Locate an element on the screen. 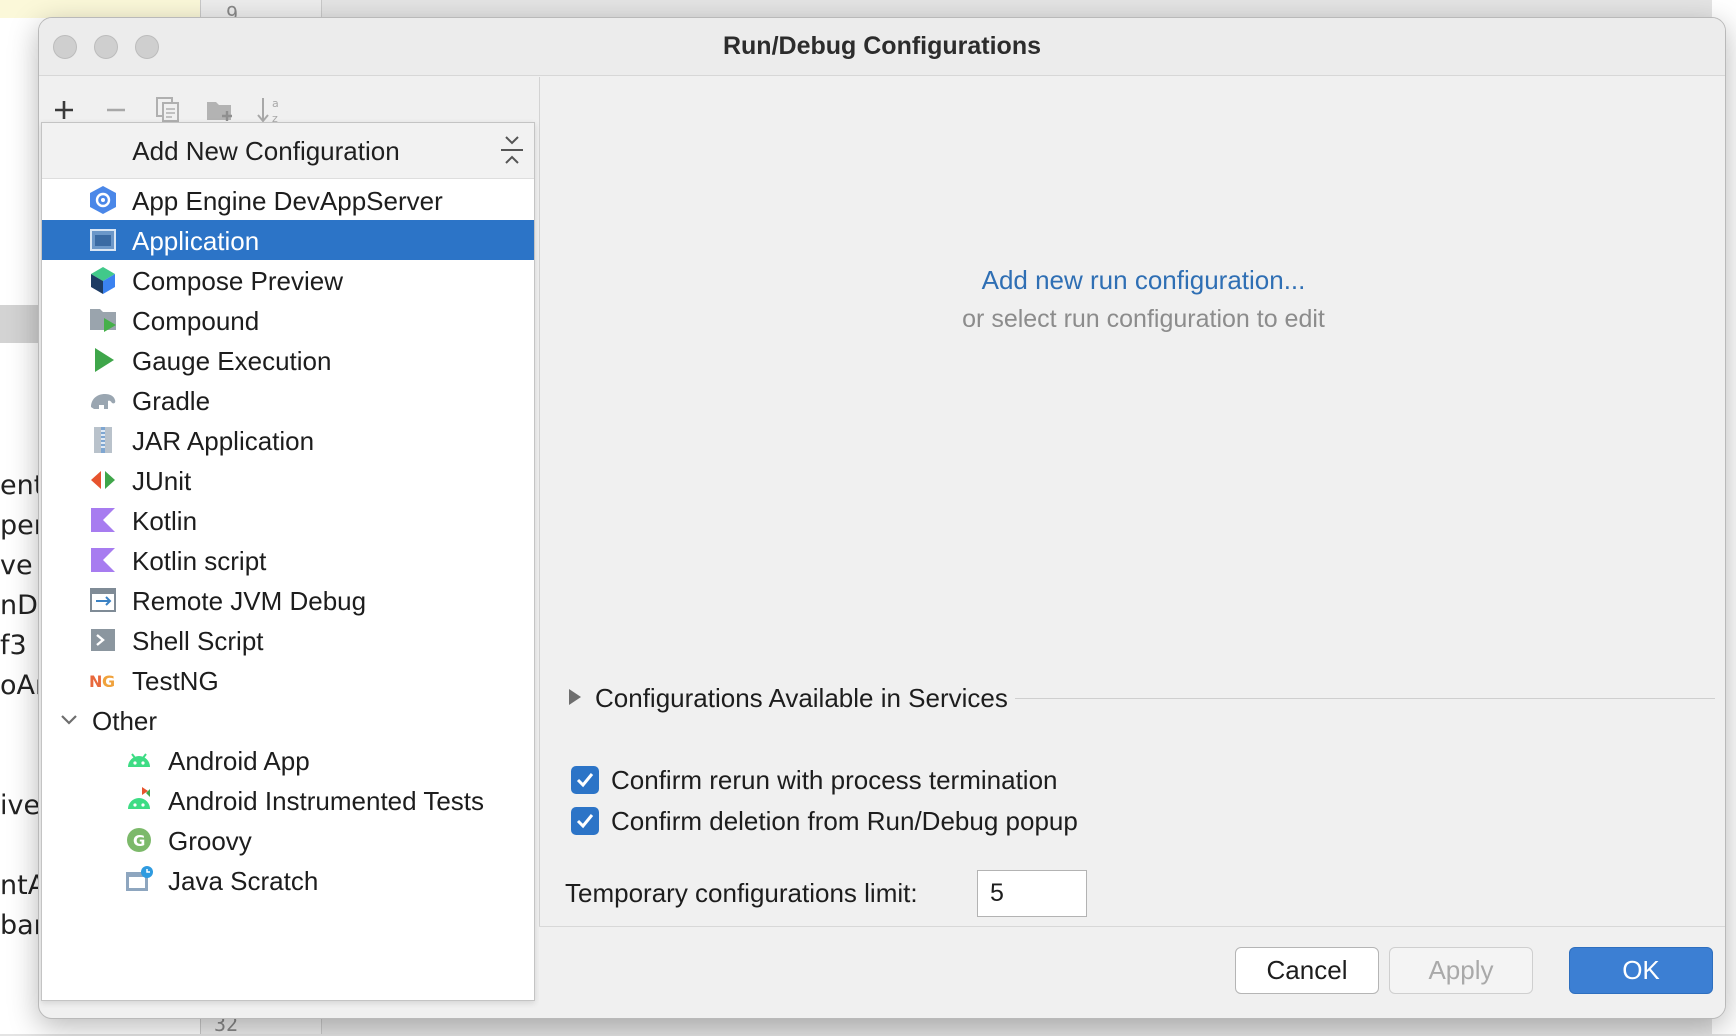  sort-alpha-icon: a z is located at coordinates (268, 111).